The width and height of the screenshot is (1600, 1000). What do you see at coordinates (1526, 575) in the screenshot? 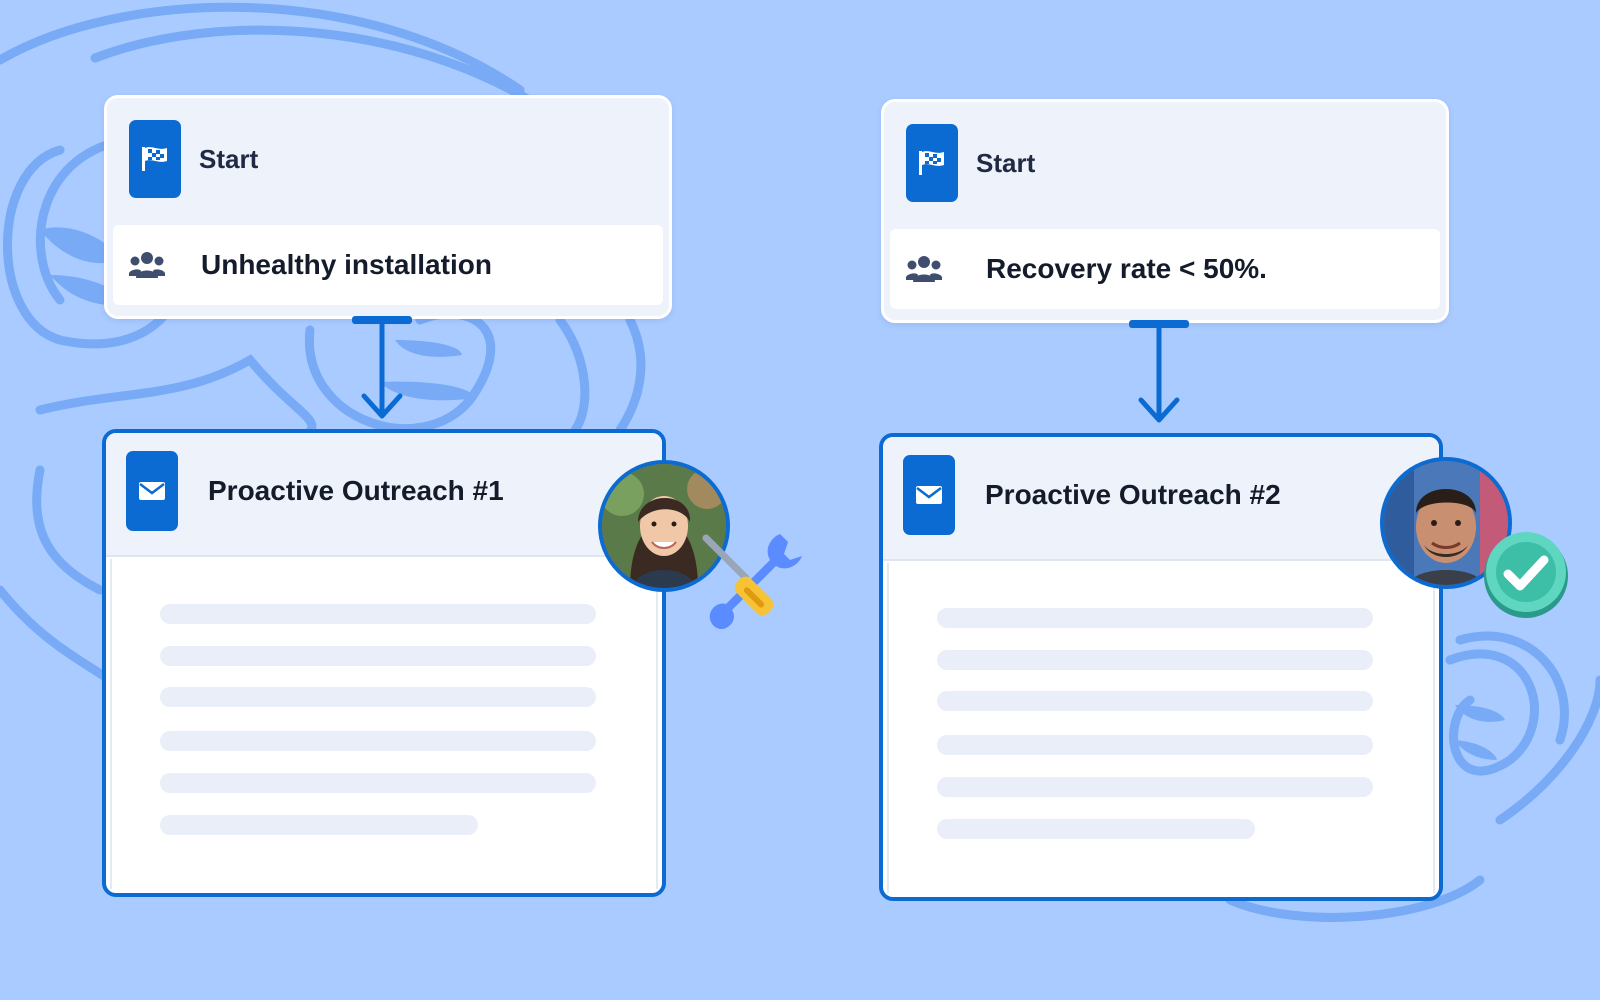
I see `green-checkmark-icon` at bounding box center [1526, 575].